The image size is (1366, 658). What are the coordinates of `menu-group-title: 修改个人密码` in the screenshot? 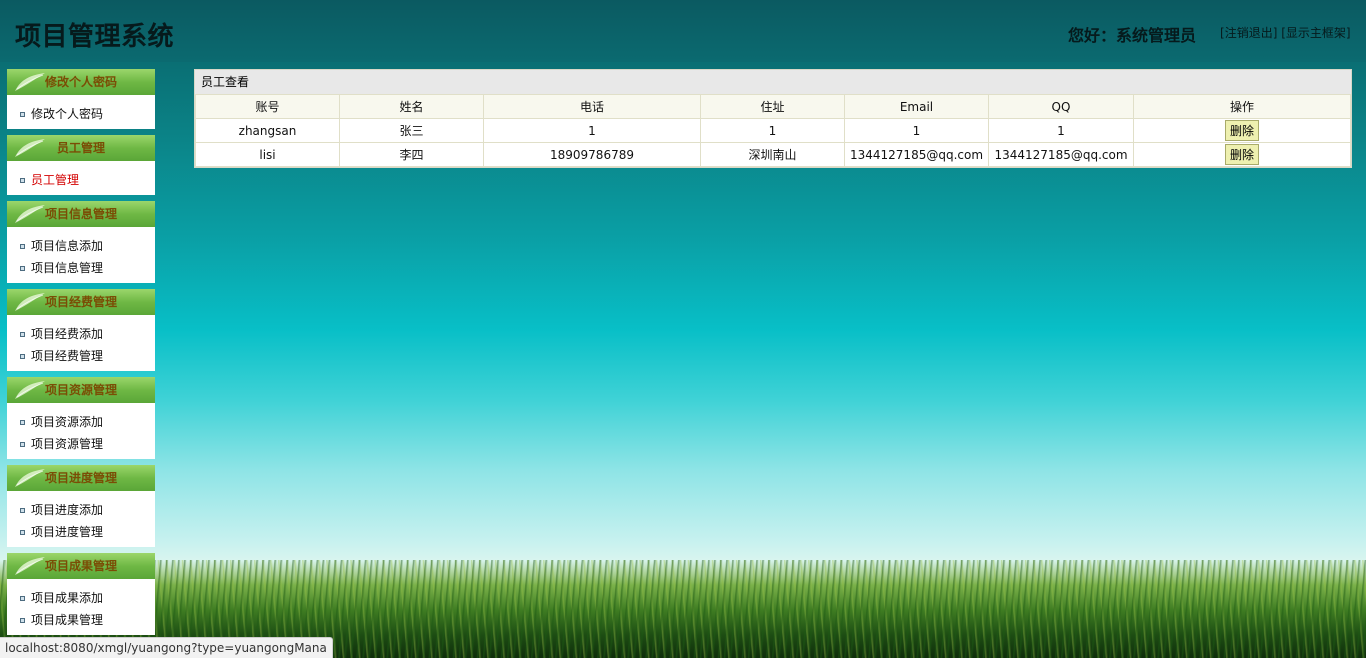 It's located at (80, 82).